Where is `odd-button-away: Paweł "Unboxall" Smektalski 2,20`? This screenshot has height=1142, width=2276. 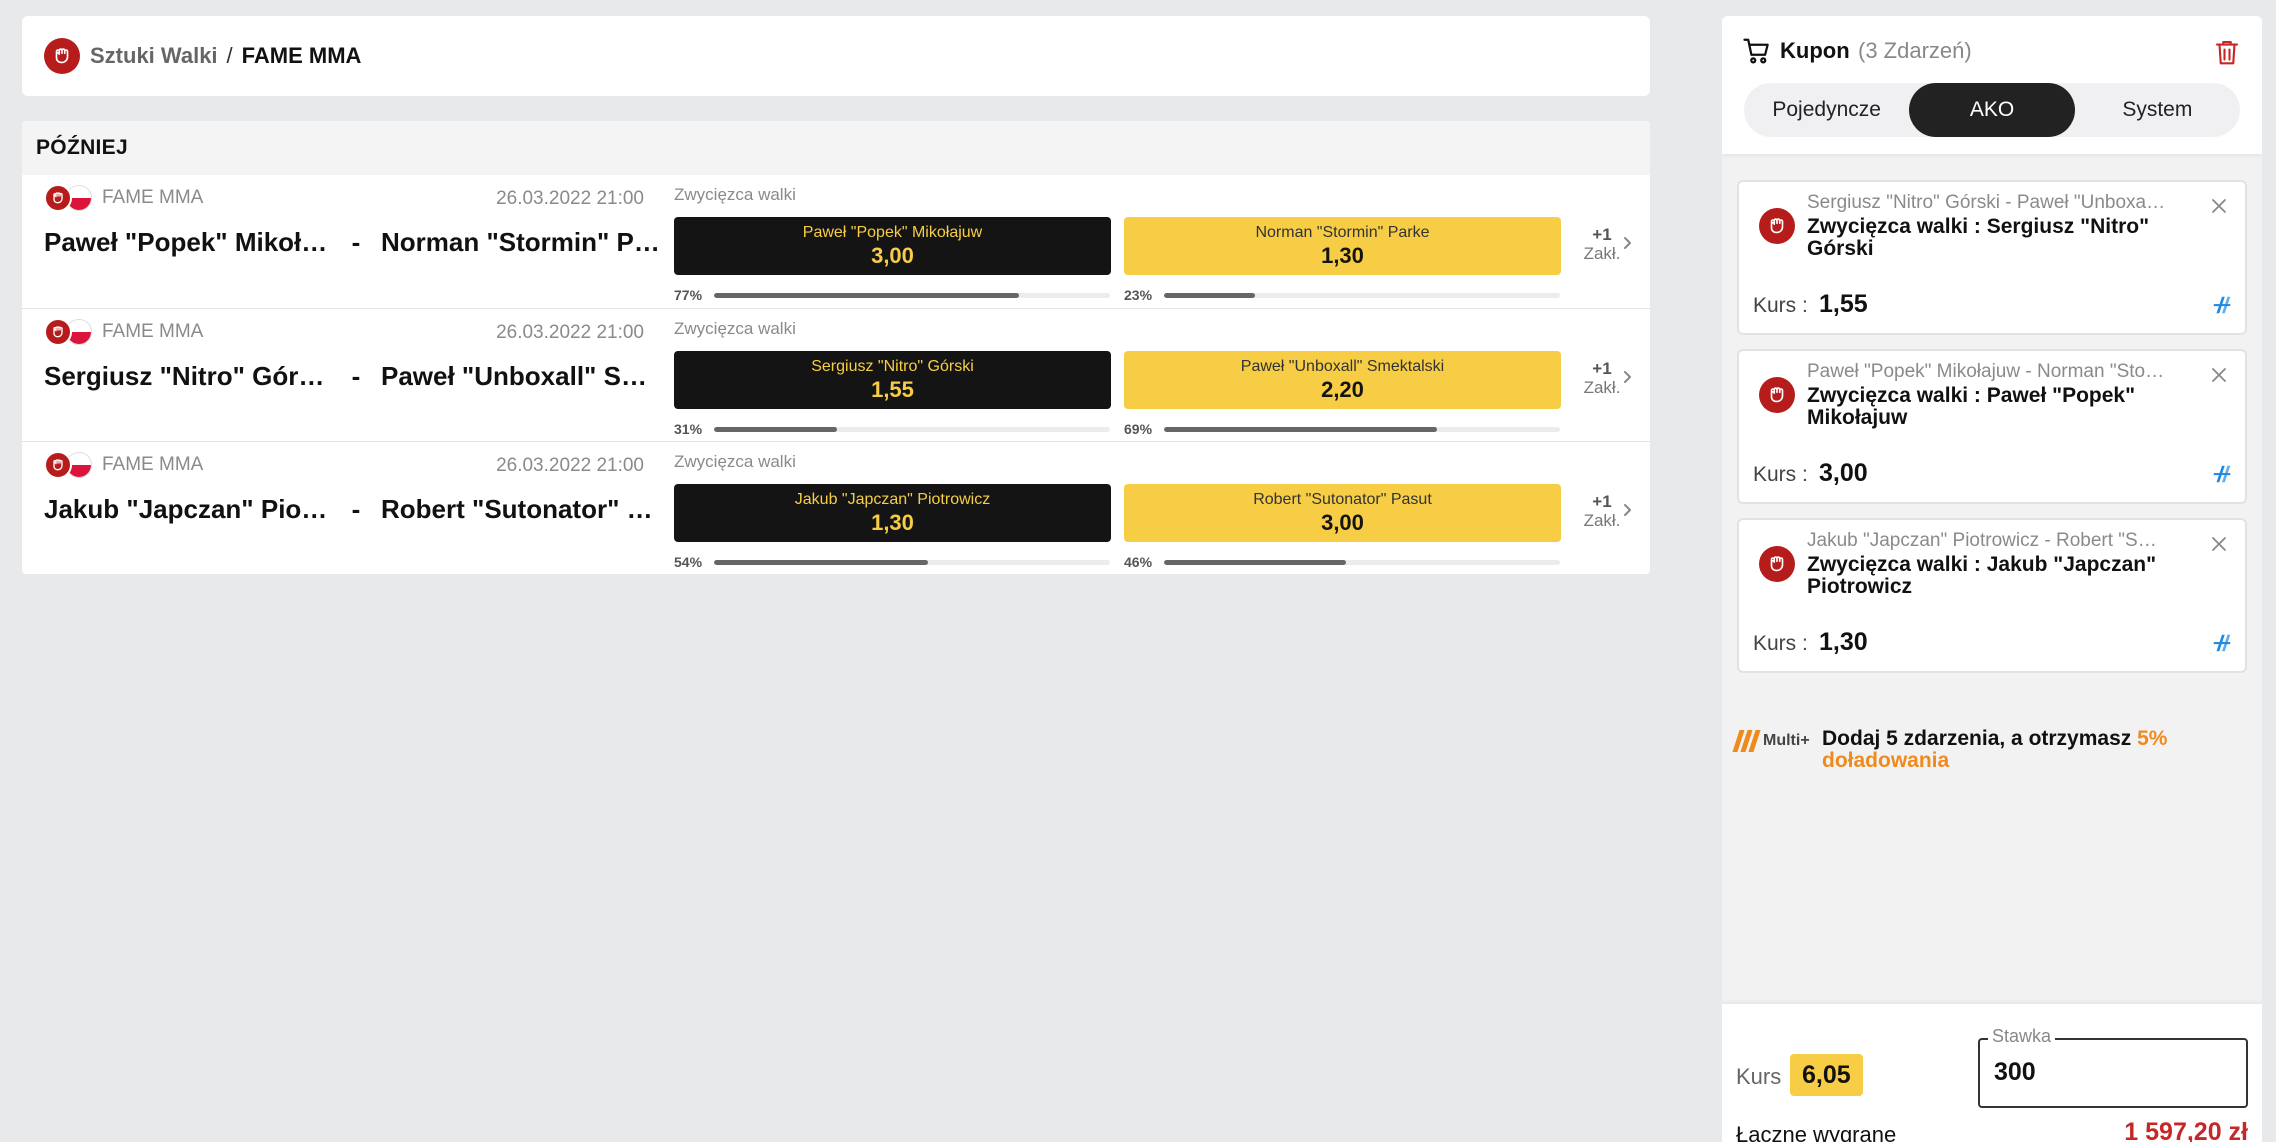 odd-button-away: Paweł "Unboxall" Smektalski 2,20 is located at coordinates (1342, 380).